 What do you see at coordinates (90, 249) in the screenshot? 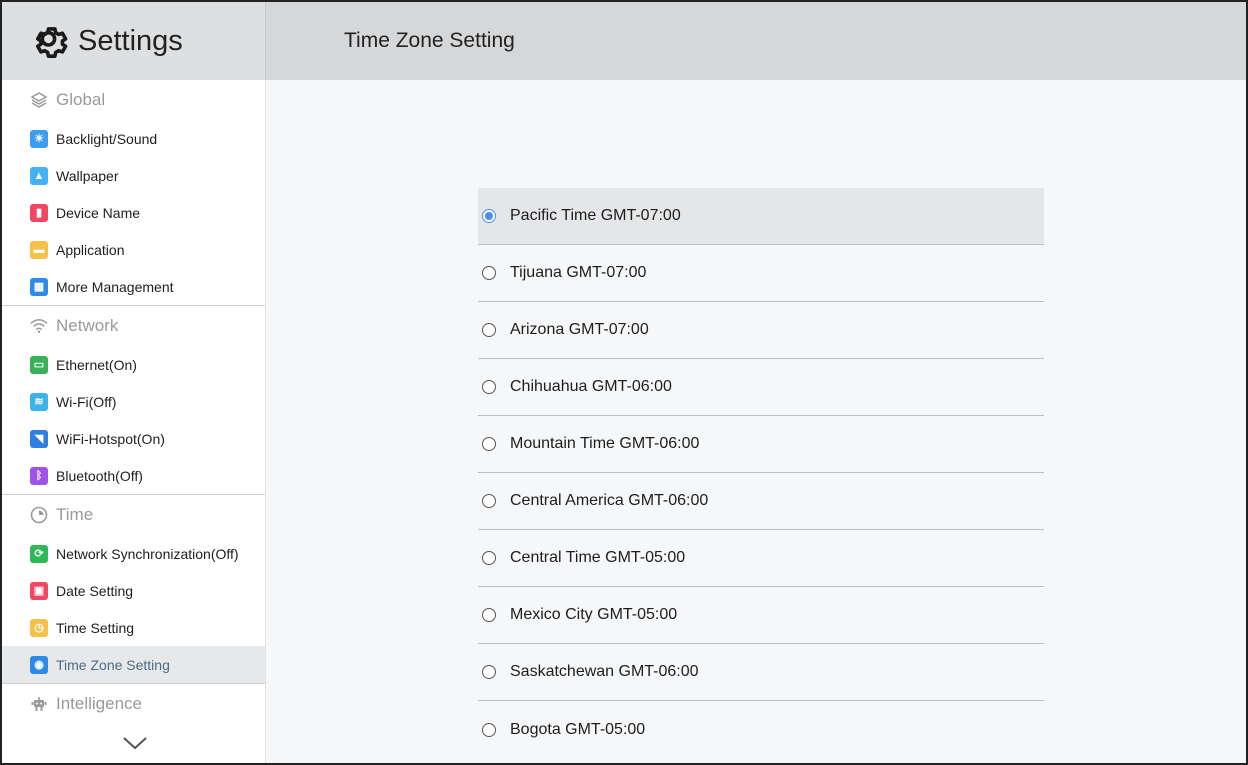
I see `sidebar-item-label: Application` at bounding box center [90, 249].